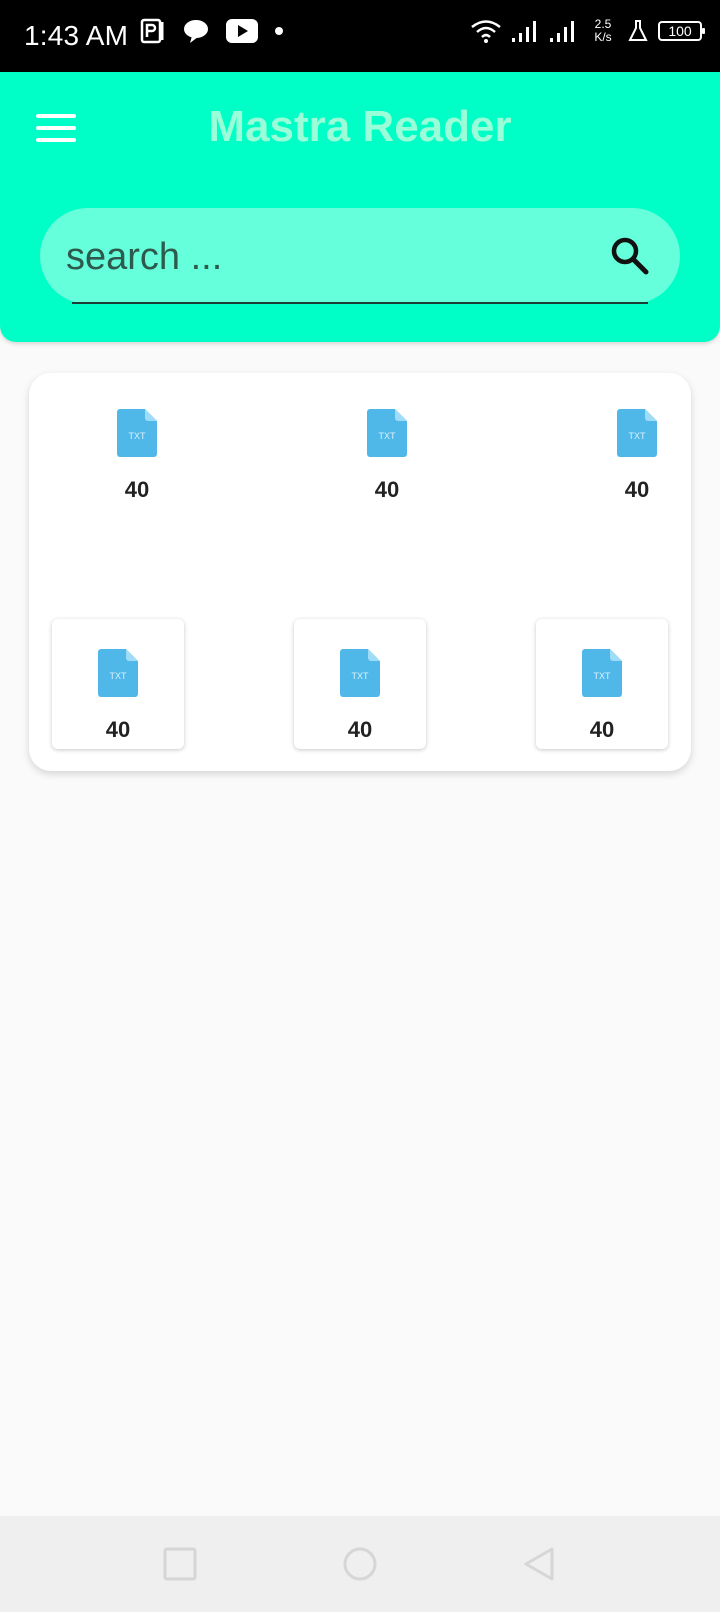 The height and width of the screenshot is (1612, 720). I want to click on recent-apps-icon, so click(180, 1564).